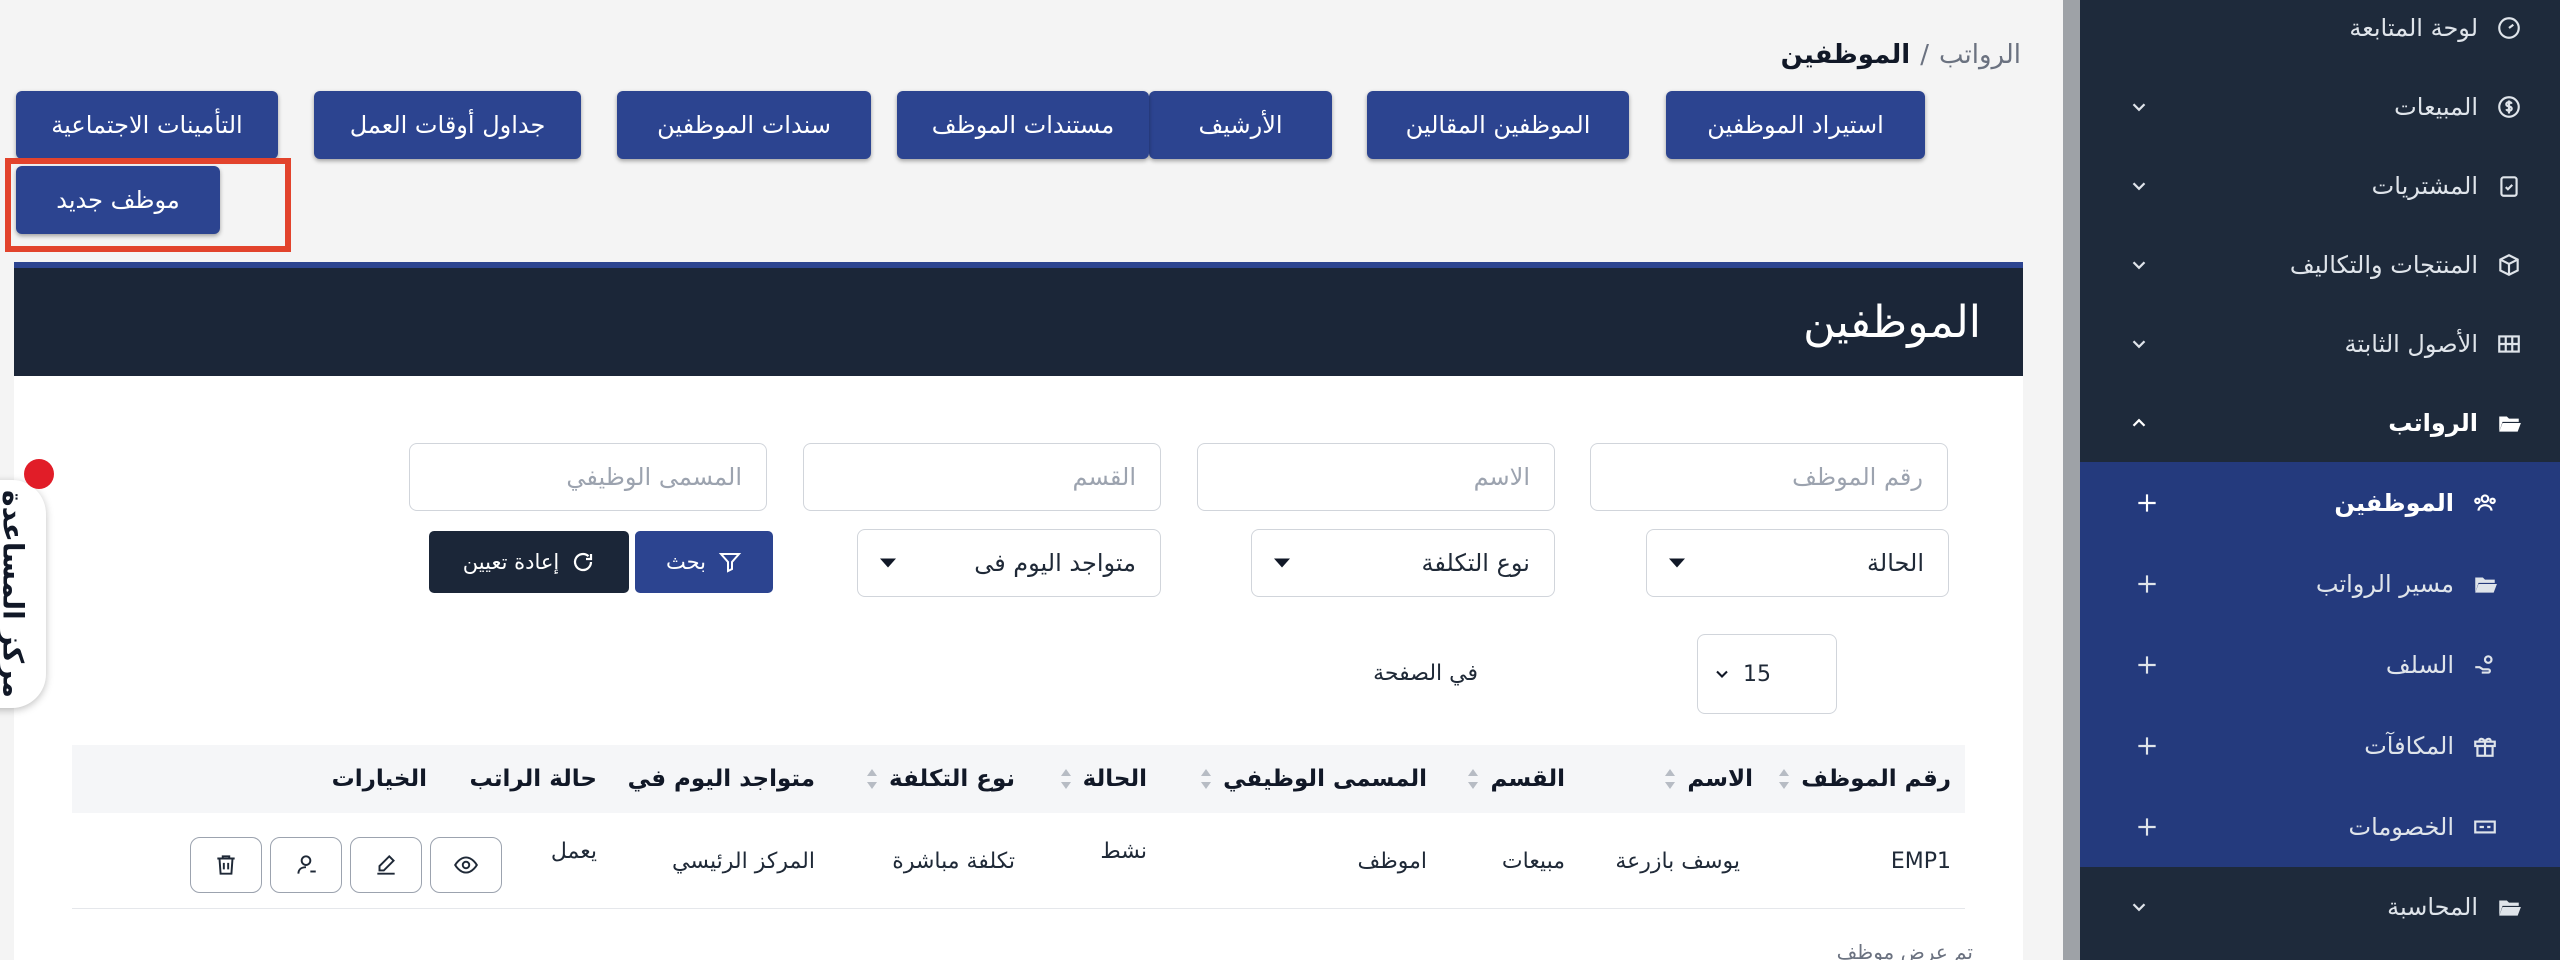 This screenshot has height=960, width=2560. I want to click on edit-button, so click(386, 865).